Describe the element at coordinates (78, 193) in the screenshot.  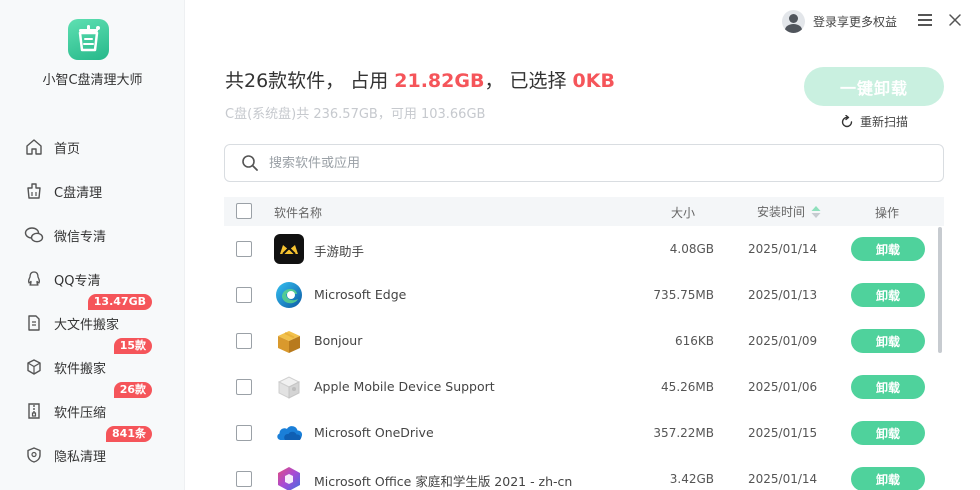
I see `sidebar-item-label: C盘清理` at that location.